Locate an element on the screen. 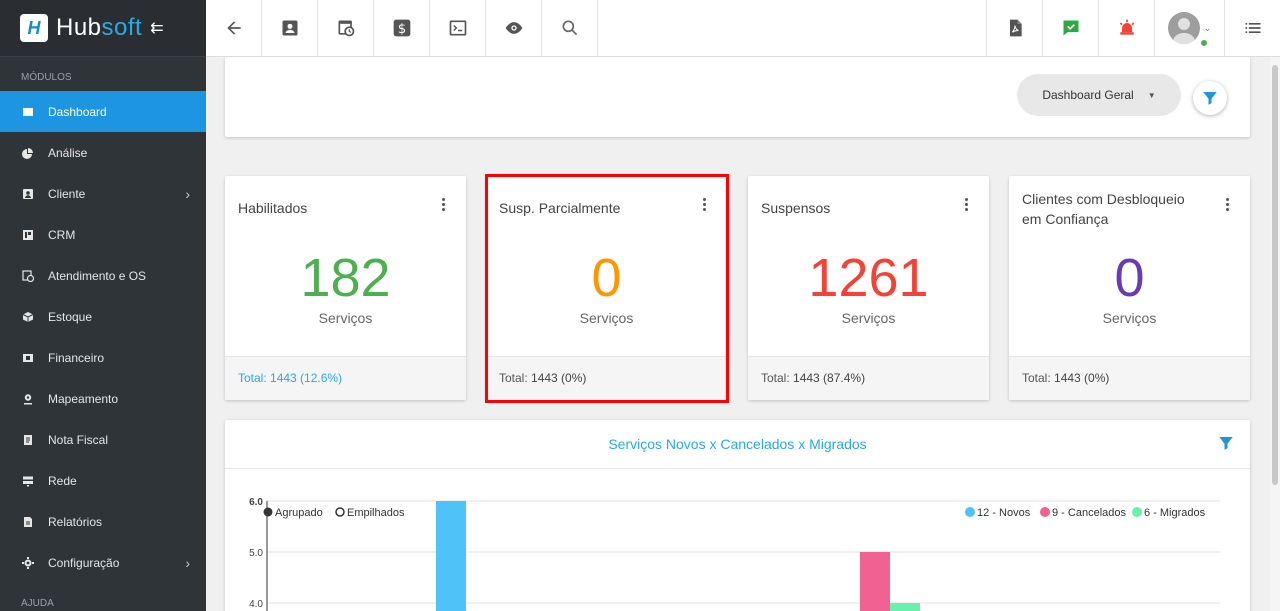  bar-12-novos is located at coordinates (451, 556).